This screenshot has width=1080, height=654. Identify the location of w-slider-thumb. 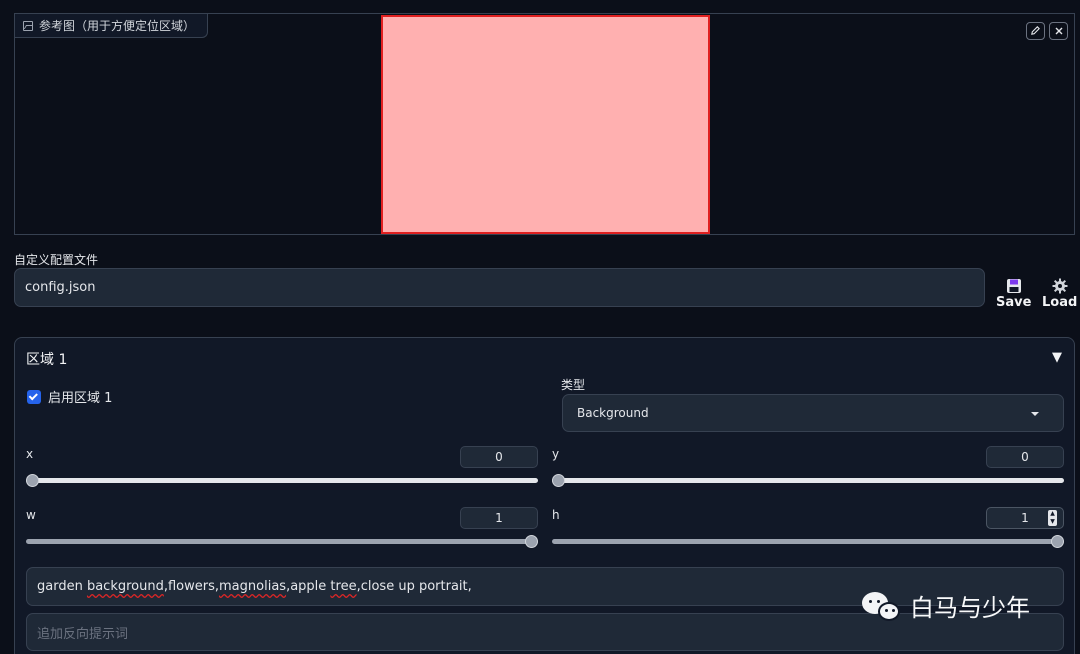
(531, 541).